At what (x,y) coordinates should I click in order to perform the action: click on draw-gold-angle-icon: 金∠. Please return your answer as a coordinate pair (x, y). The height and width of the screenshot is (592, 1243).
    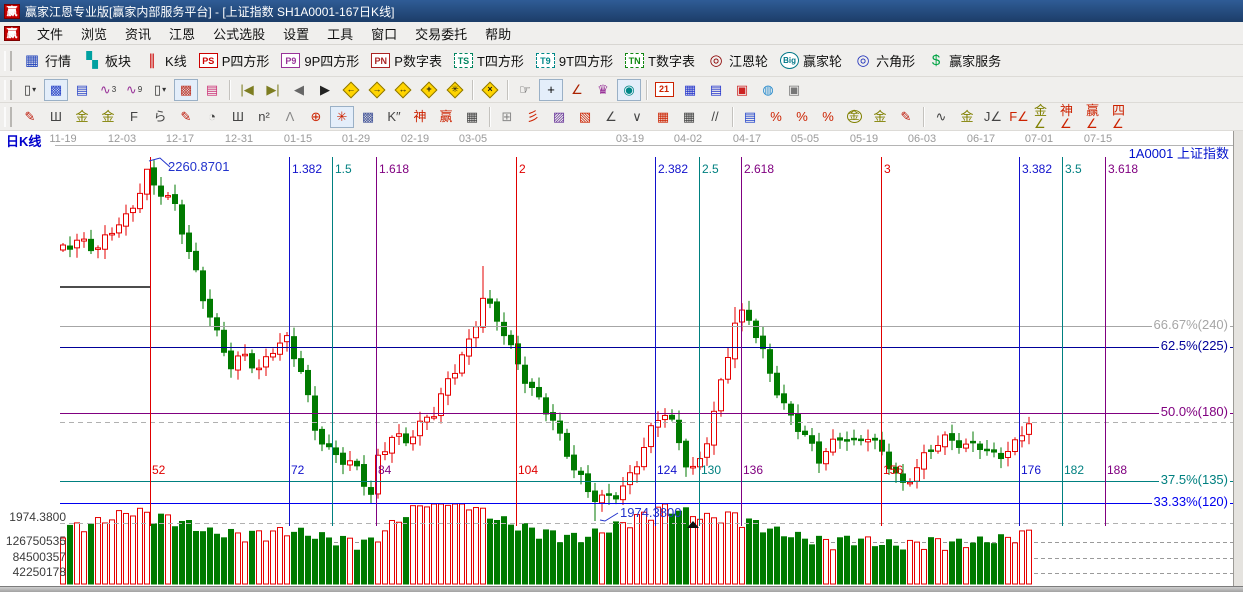
    Looking at the image, I should click on (1045, 117).